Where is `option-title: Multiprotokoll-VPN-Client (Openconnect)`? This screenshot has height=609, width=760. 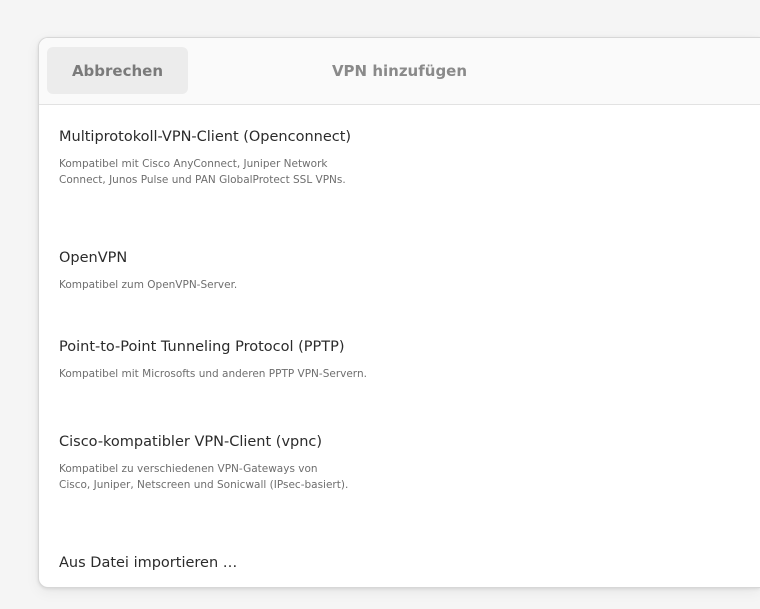 option-title: Multiprotokoll-VPN-Client (Openconnect) is located at coordinates (205, 137).